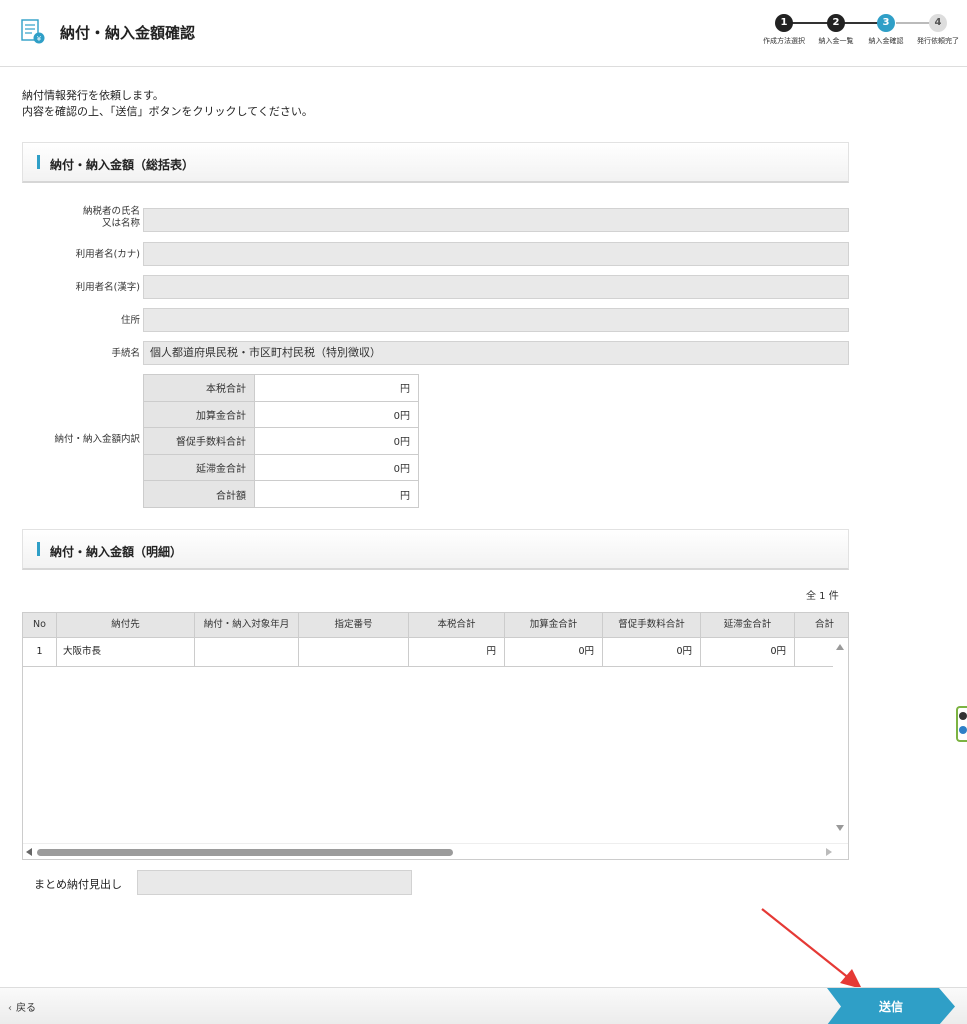  I want to click on breakdown-row: 督促手数料合計 0円, so click(281, 441).